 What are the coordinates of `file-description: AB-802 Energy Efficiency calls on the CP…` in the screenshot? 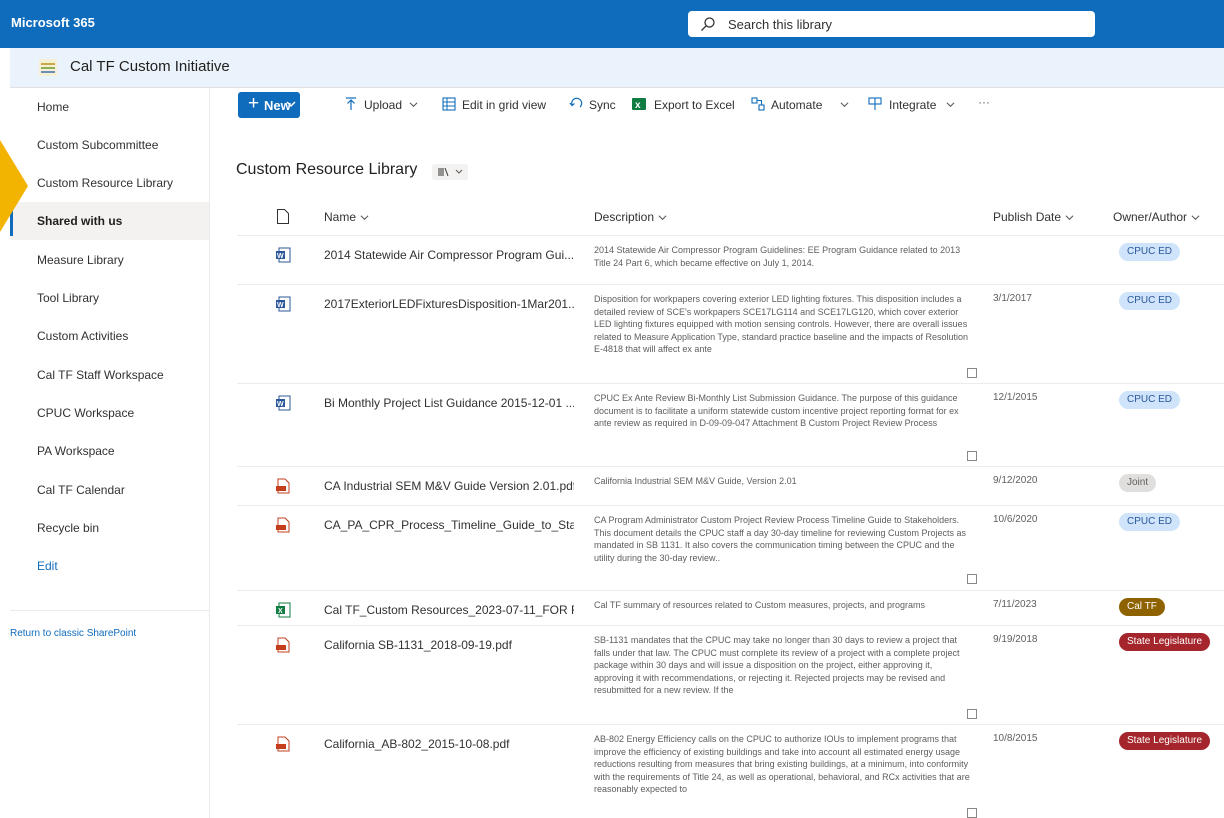 It's located at (782, 764).